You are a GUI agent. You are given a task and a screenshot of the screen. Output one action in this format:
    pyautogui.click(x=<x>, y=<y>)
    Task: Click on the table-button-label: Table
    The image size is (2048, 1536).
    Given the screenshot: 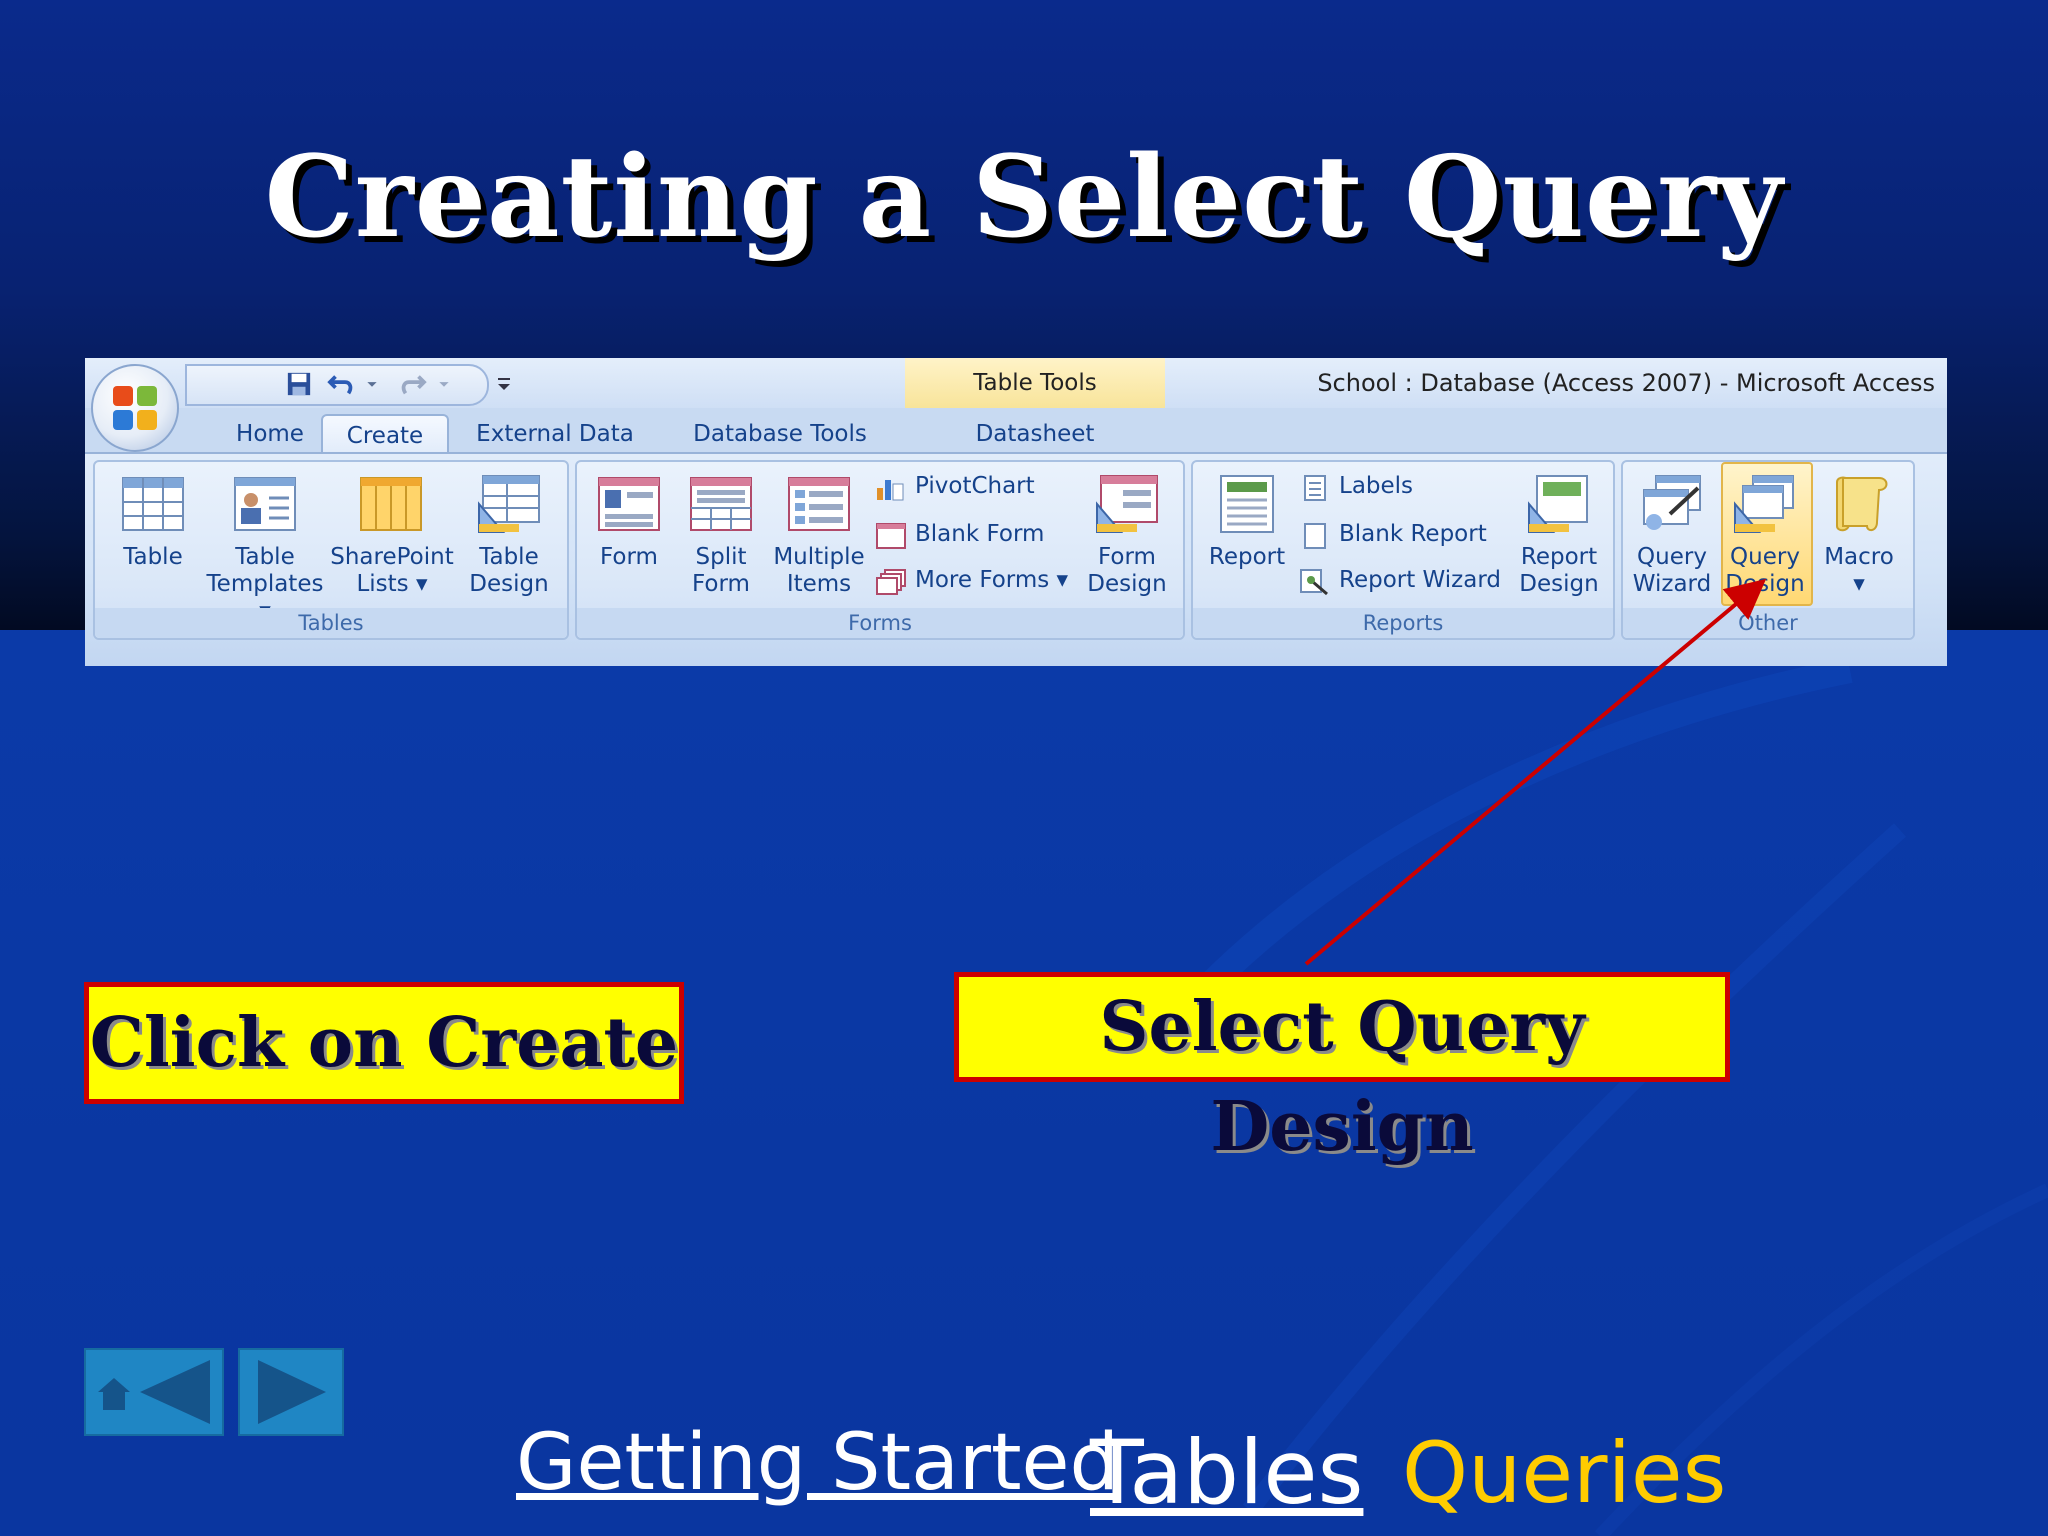 What is the action you would take?
    pyautogui.click(x=153, y=557)
    